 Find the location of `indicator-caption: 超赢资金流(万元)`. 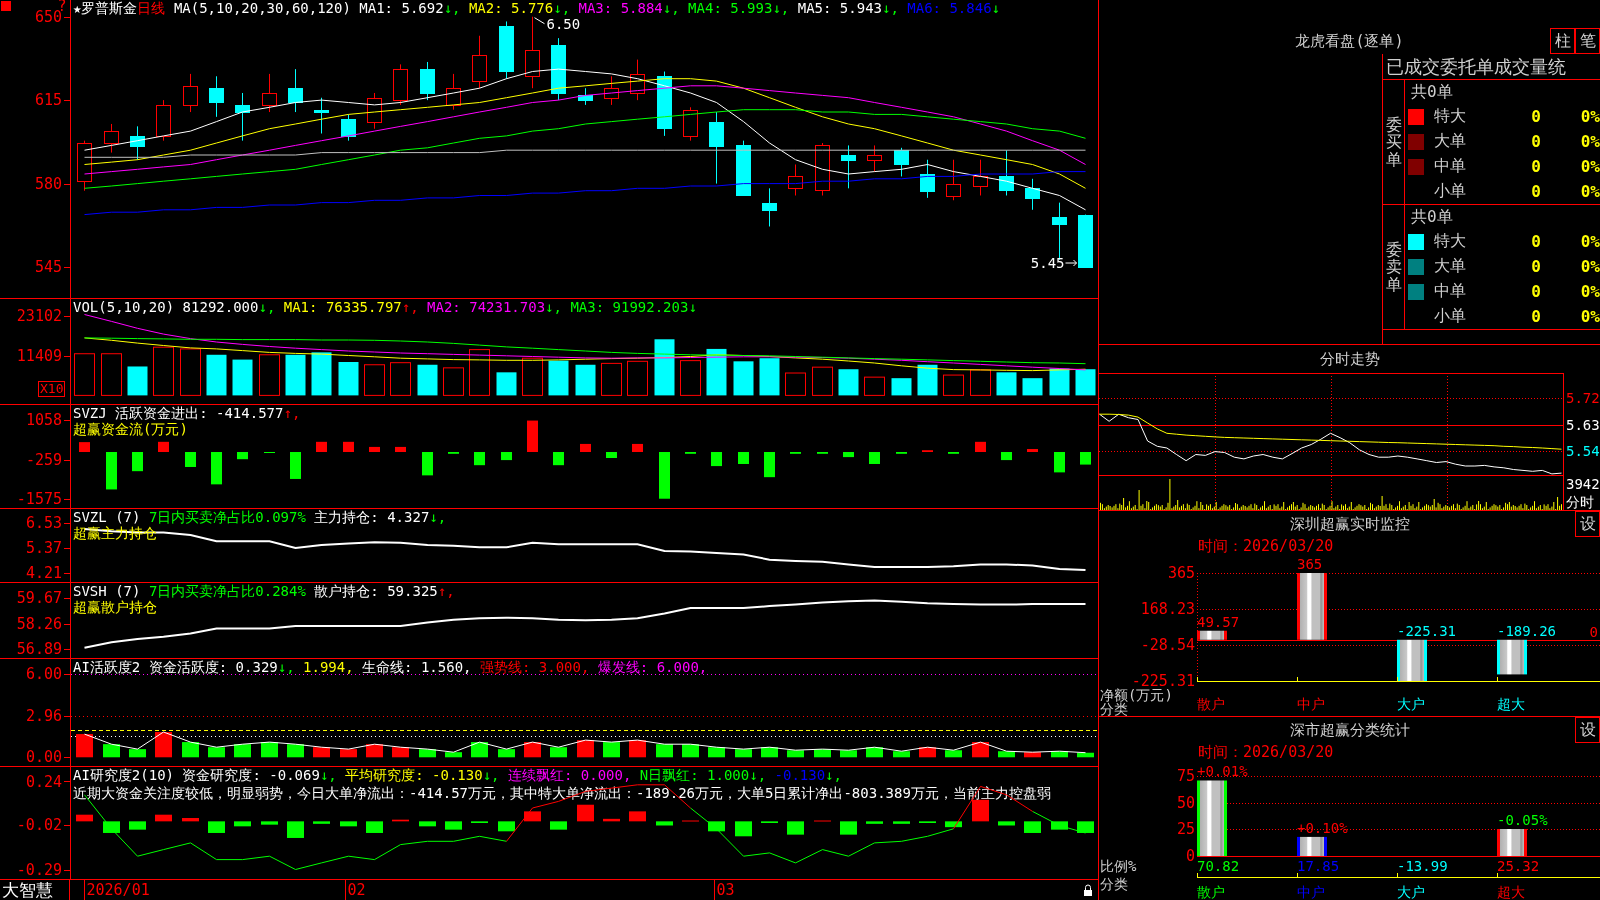

indicator-caption: 超赢资金流(万元) is located at coordinates (130, 429).